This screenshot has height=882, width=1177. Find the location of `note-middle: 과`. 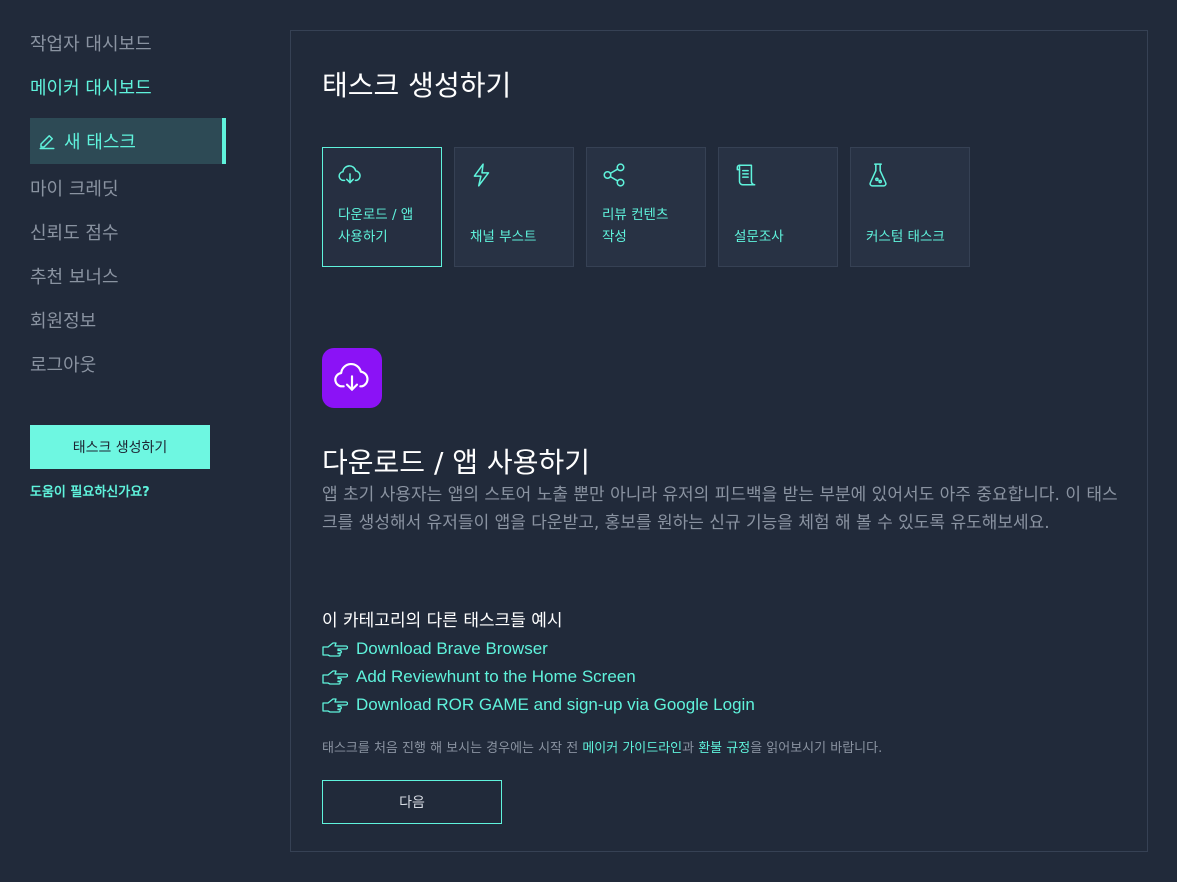

note-middle: 과 is located at coordinates (690, 748).